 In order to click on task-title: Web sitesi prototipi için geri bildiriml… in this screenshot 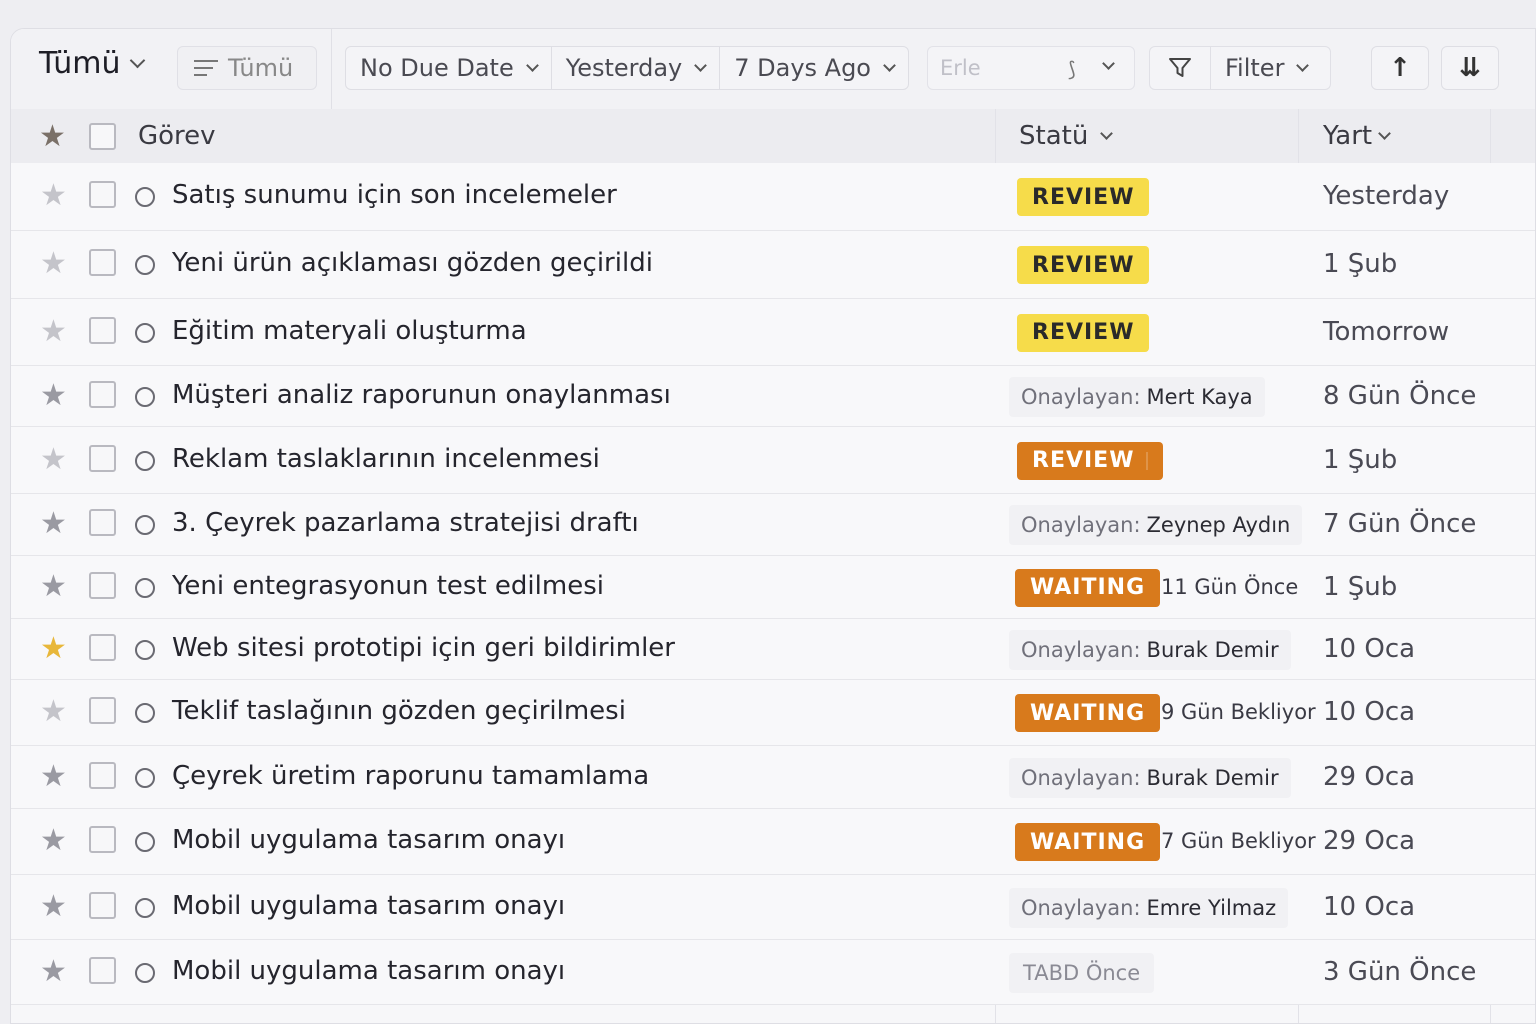, I will do `click(423, 648)`.